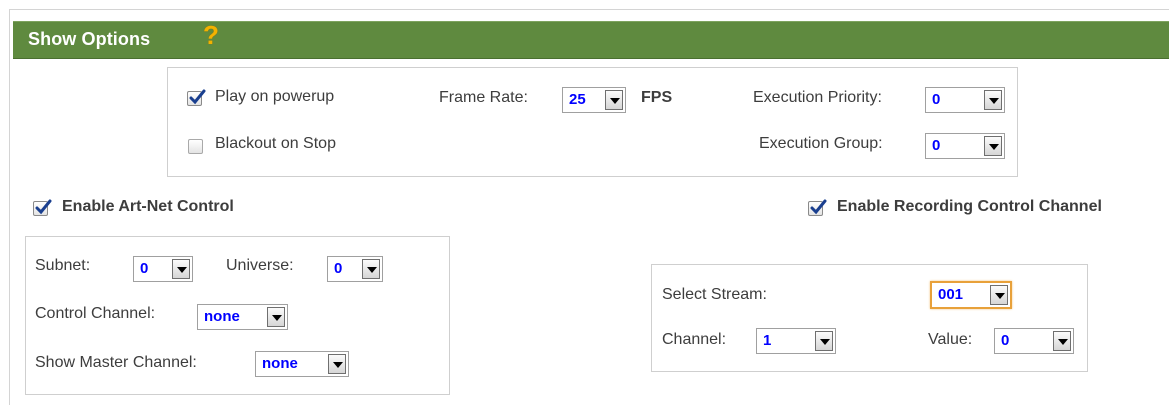 The image size is (1169, 405). Describe the element at coordinates (280, 363) in the screenshot. I see `show-master-channel-value: none` at that location.